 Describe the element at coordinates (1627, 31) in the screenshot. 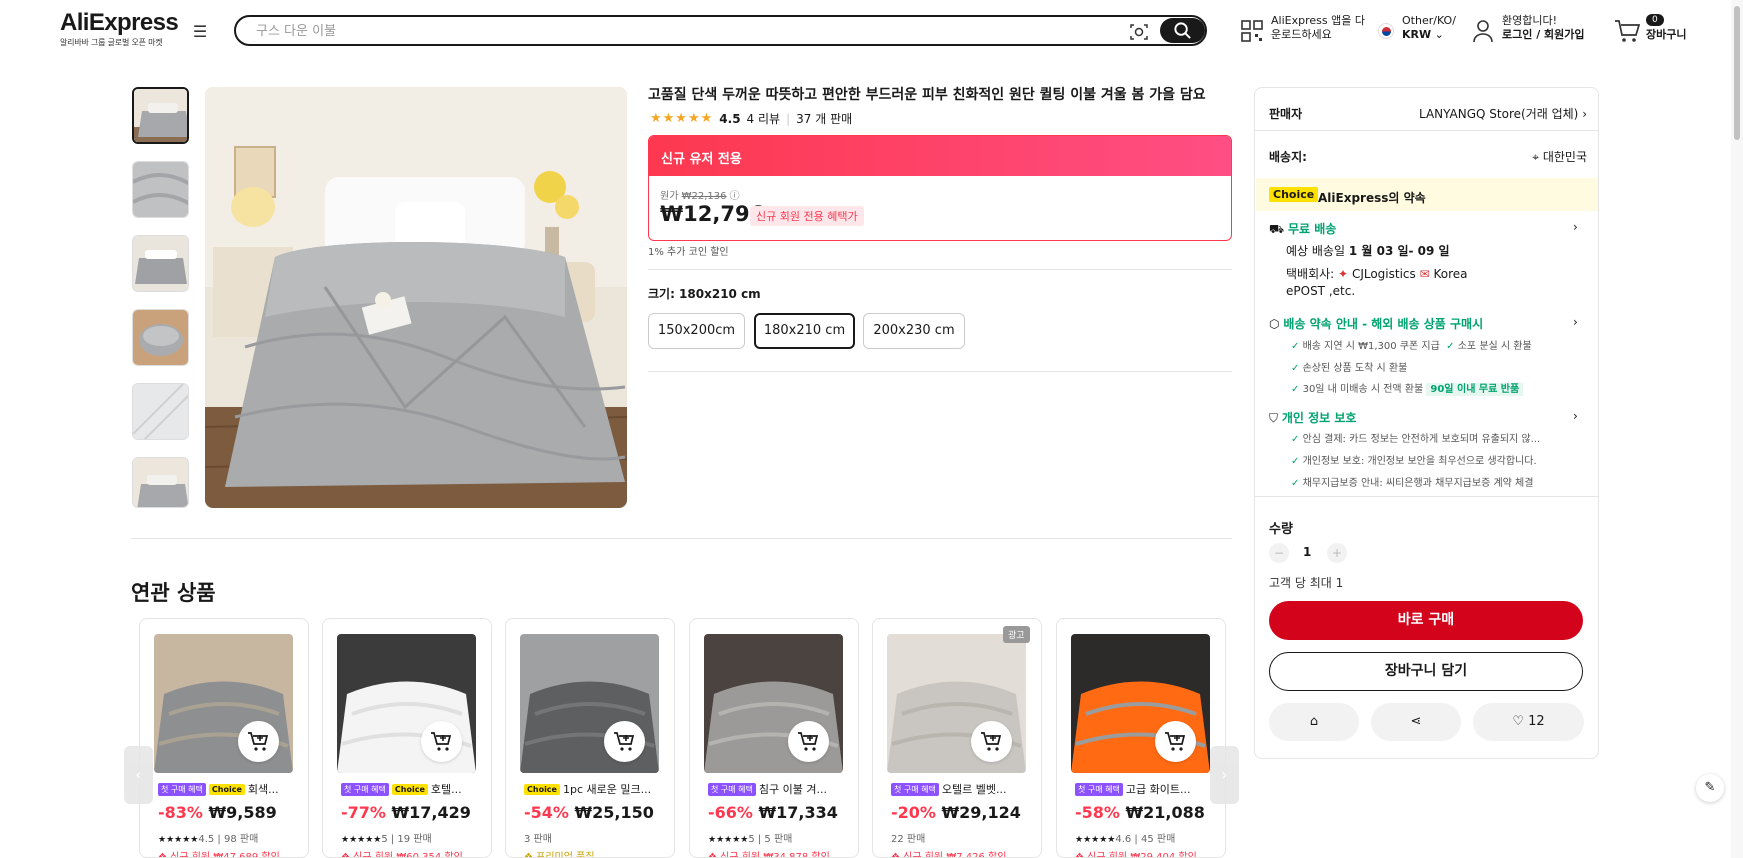

I see `cart-icon` at that location.